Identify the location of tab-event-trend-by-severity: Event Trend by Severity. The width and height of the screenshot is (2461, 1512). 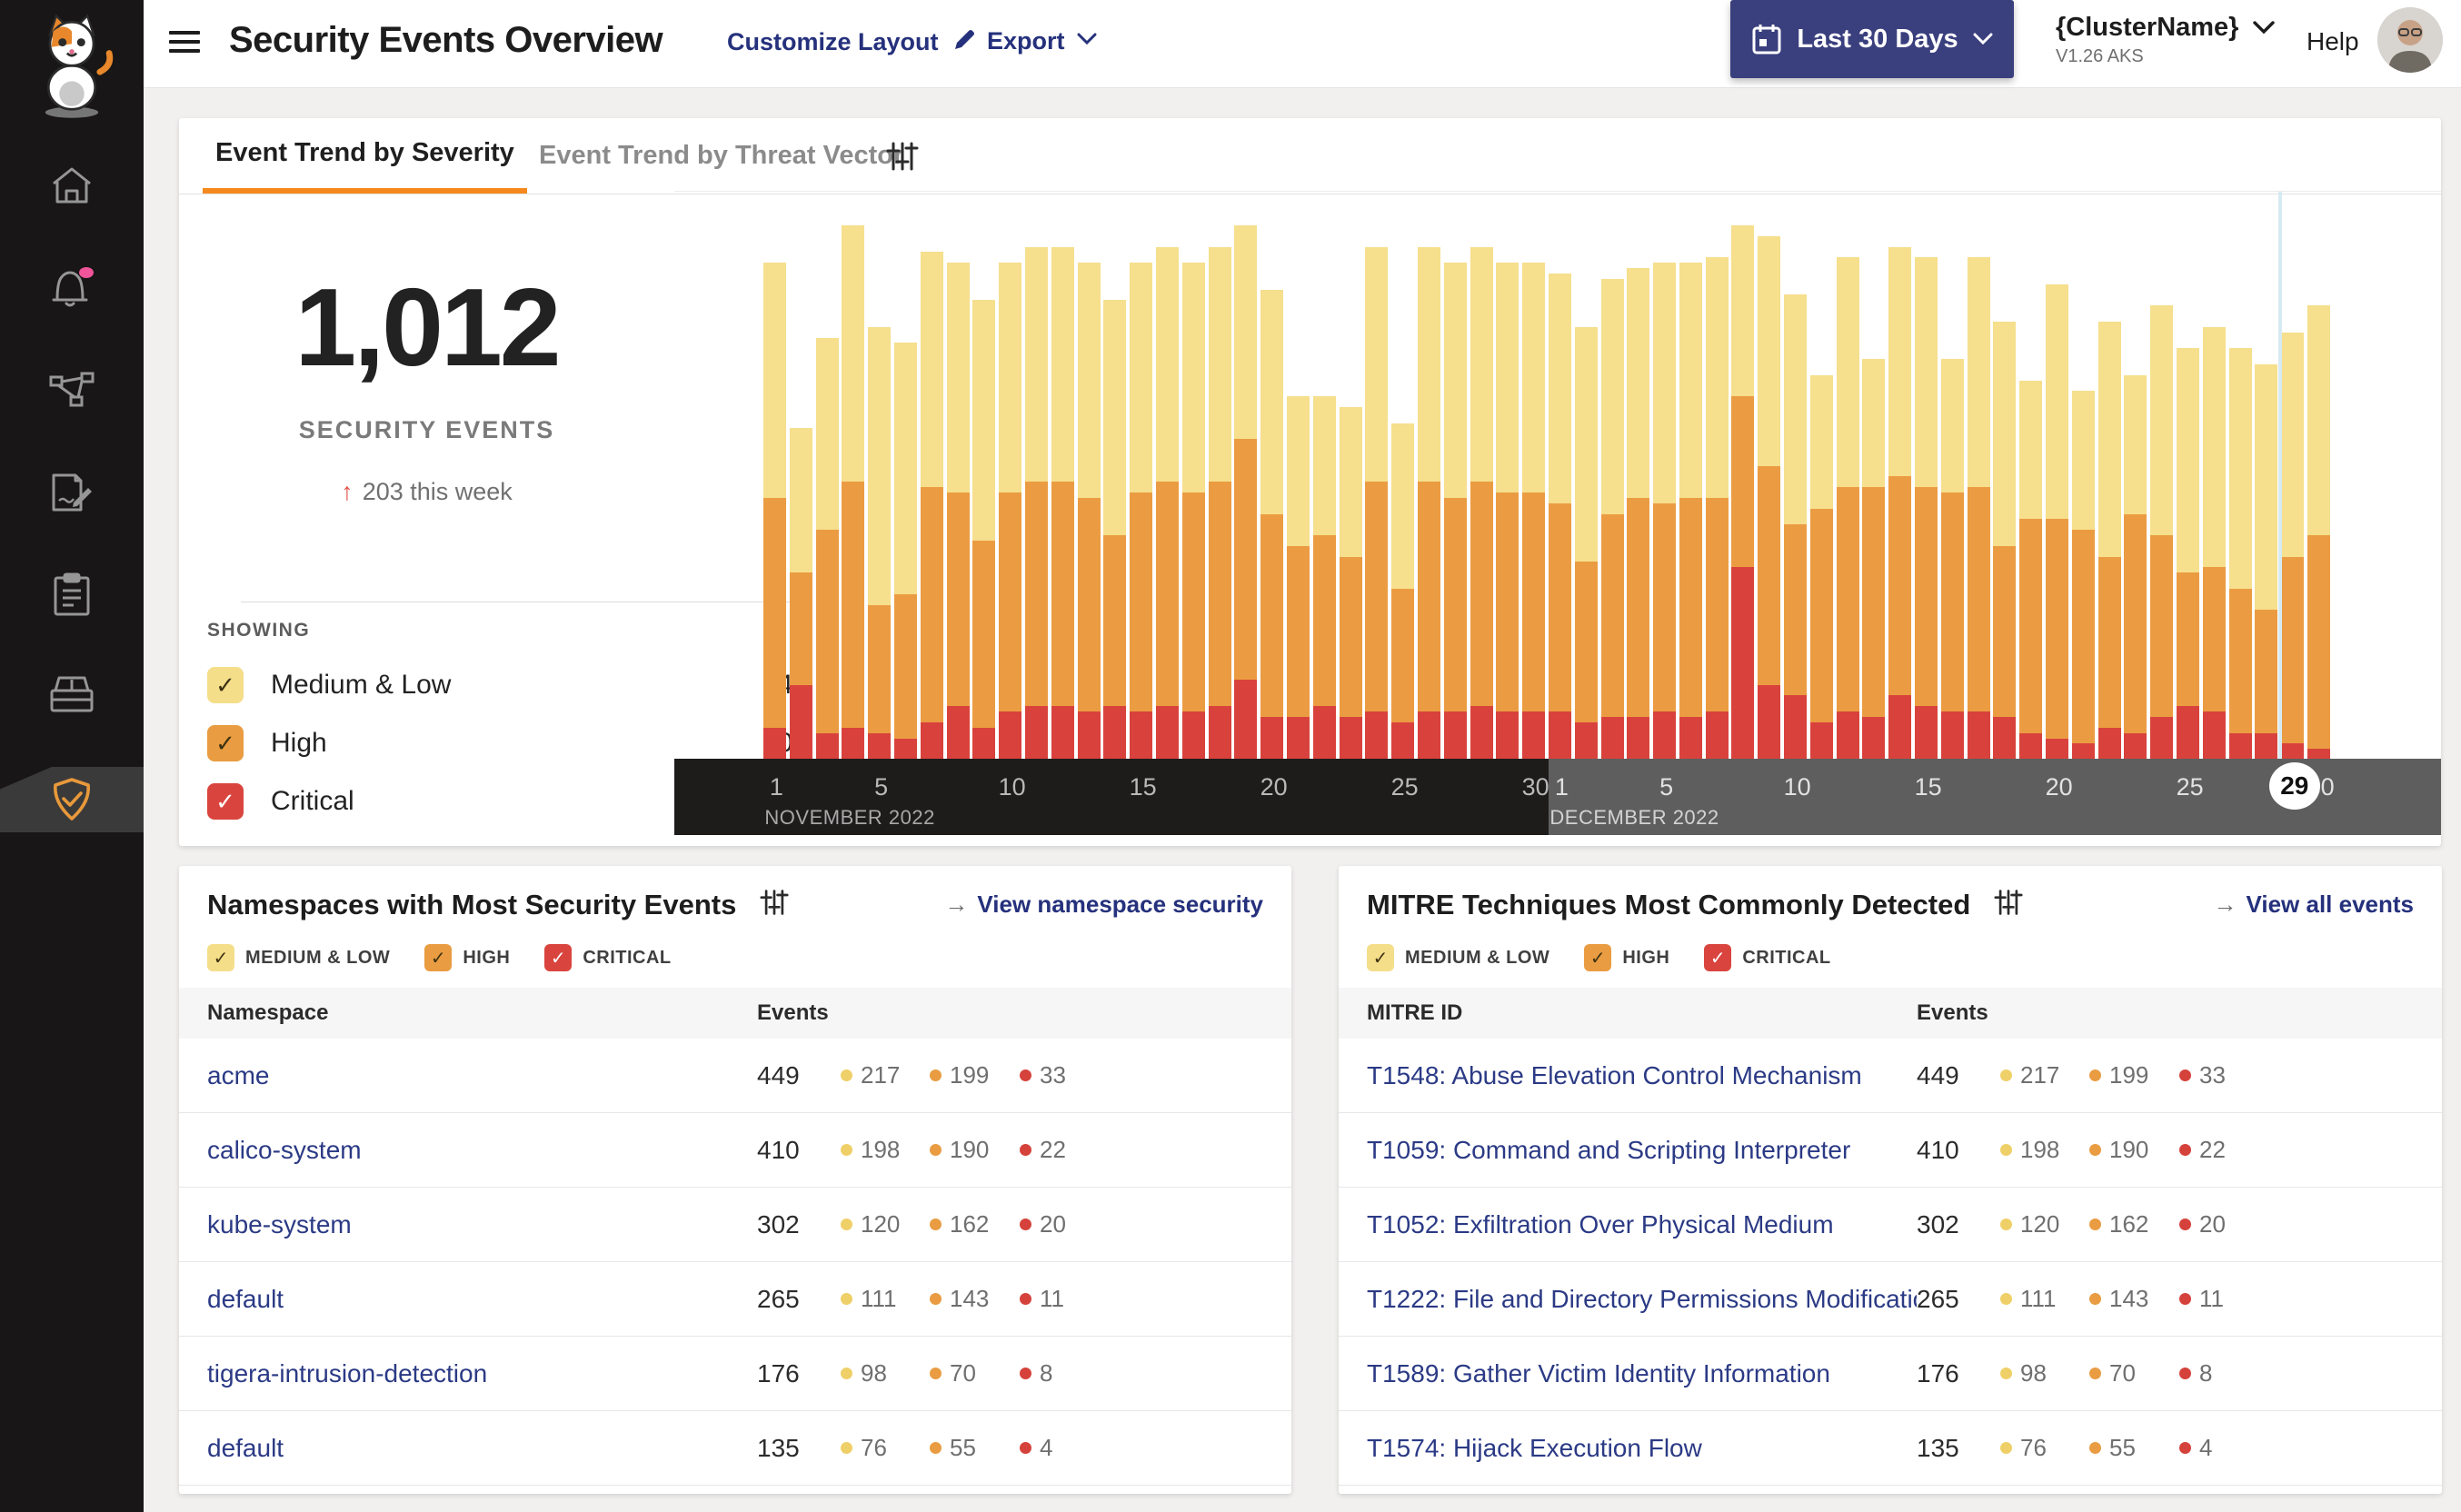
(365, 156).